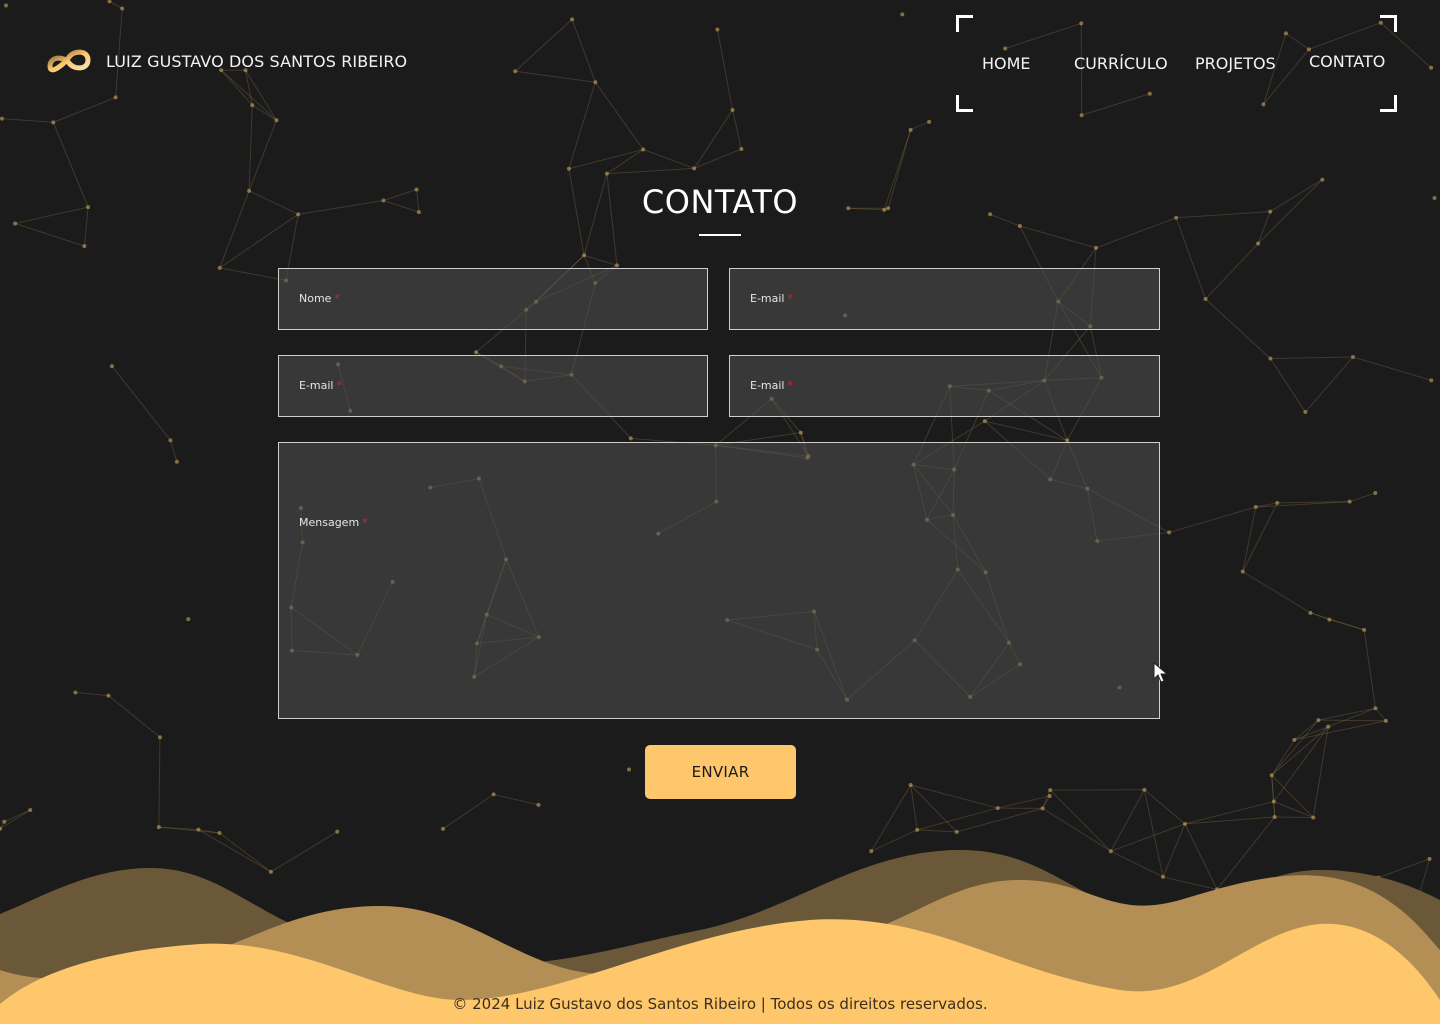 The image size is (1440, 1024). I want to click on nav-frame-corner-bottom-right, so click(1388, 103).